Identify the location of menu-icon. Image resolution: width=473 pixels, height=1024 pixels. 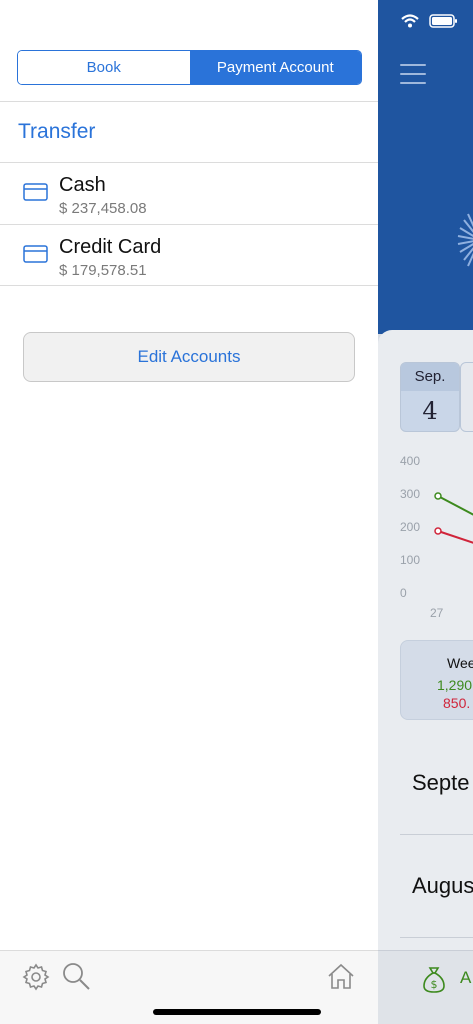
(413, 74).